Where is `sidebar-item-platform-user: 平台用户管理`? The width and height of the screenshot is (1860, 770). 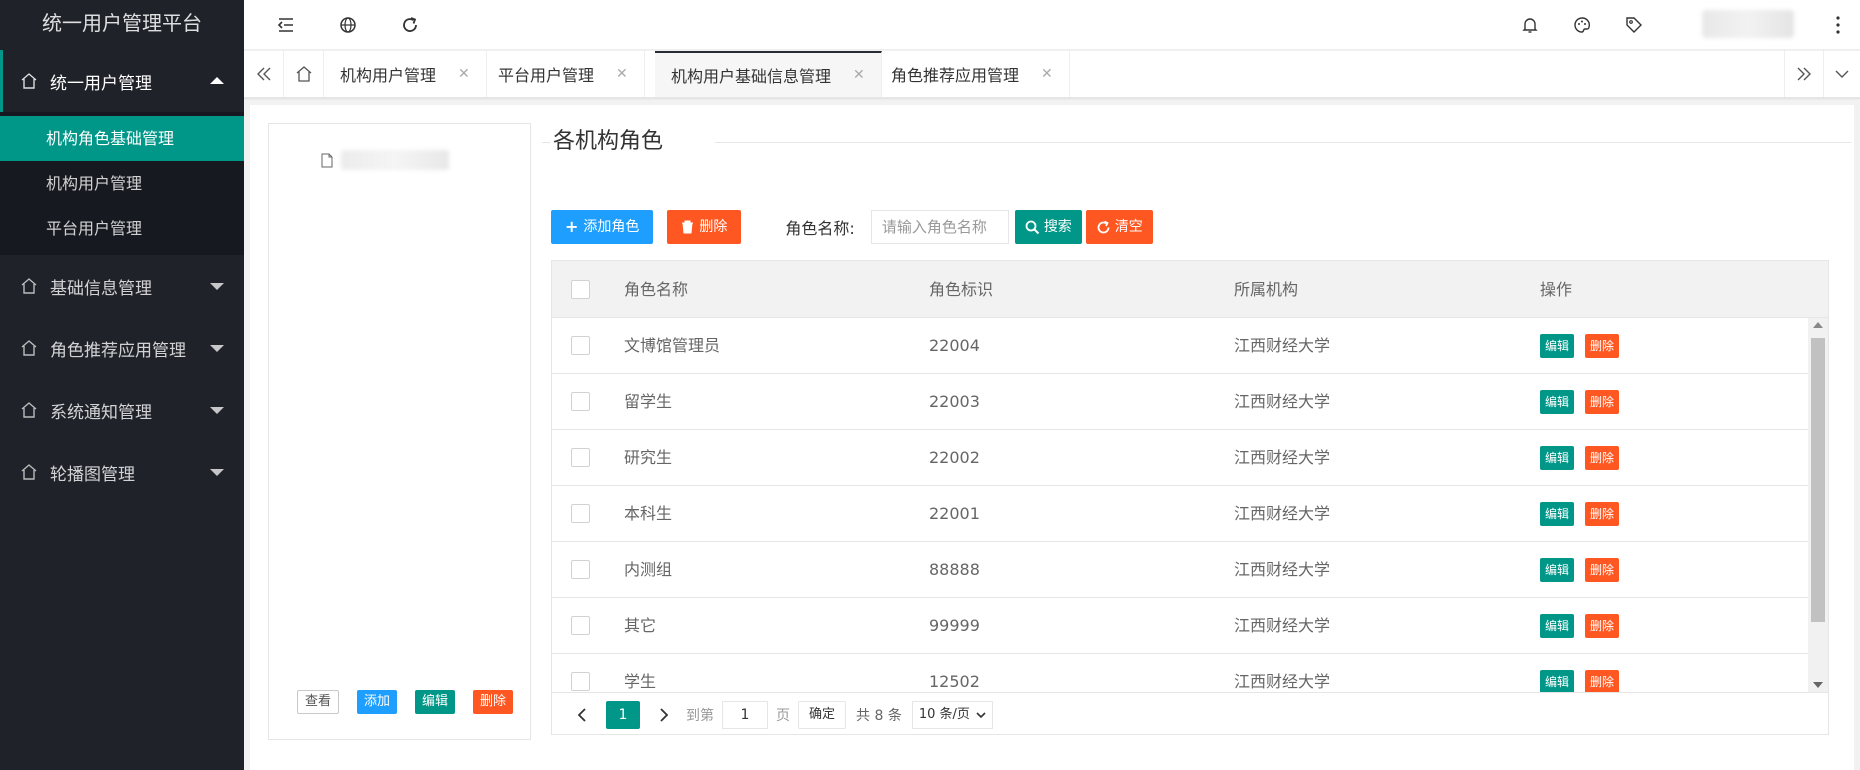 sidebar-item-platform-user: 平台用户管理 is located at coordinates (122, 228).